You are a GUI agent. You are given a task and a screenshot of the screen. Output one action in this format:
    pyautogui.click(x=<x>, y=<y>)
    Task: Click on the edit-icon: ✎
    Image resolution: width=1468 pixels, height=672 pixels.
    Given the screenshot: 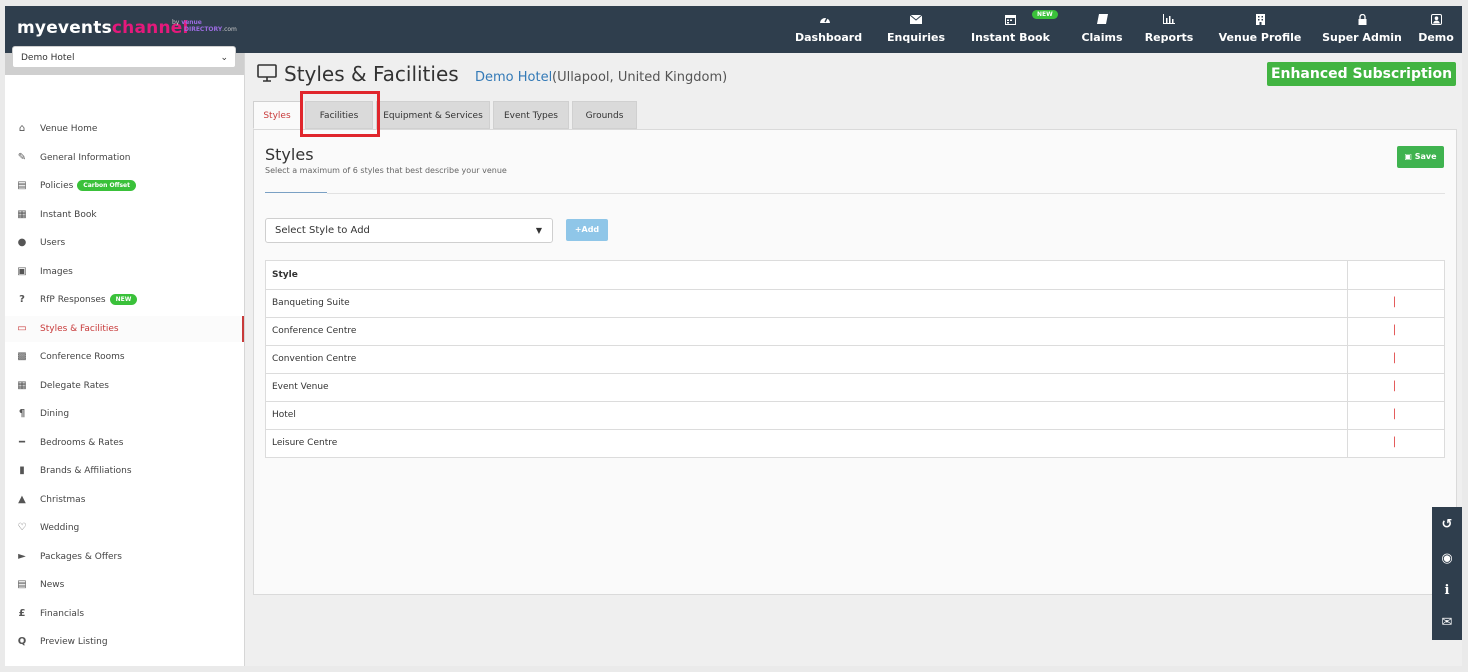 What is the action you would take?
    pyautogui.click(x=22, y=157)
    